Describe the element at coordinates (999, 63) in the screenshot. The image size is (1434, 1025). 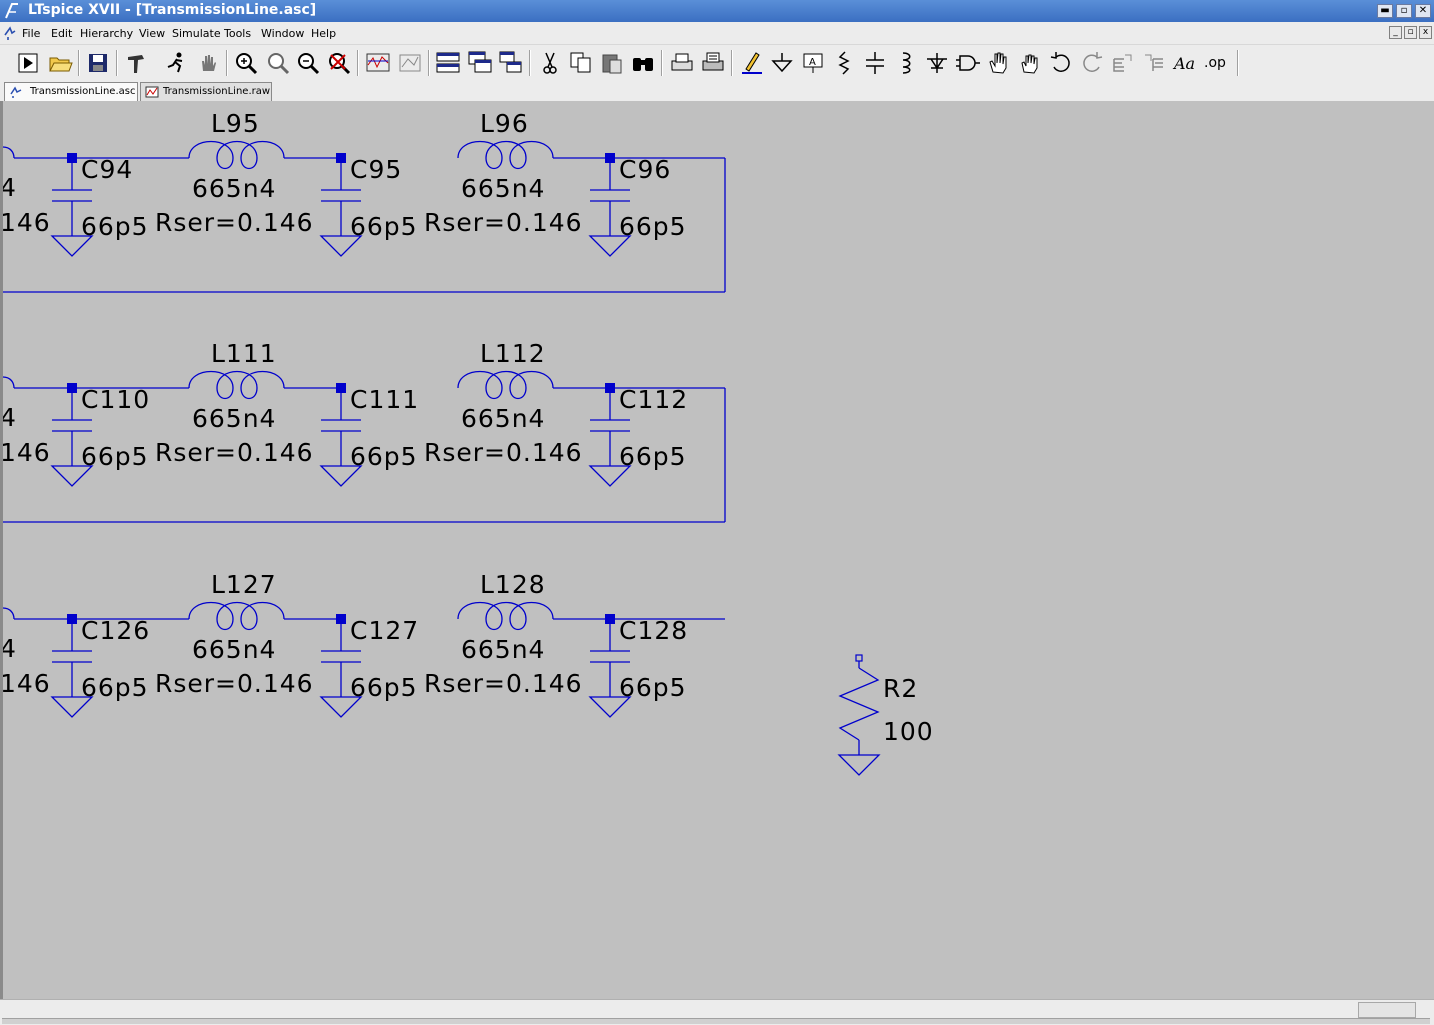
I see `move-hand-icon` at that location.